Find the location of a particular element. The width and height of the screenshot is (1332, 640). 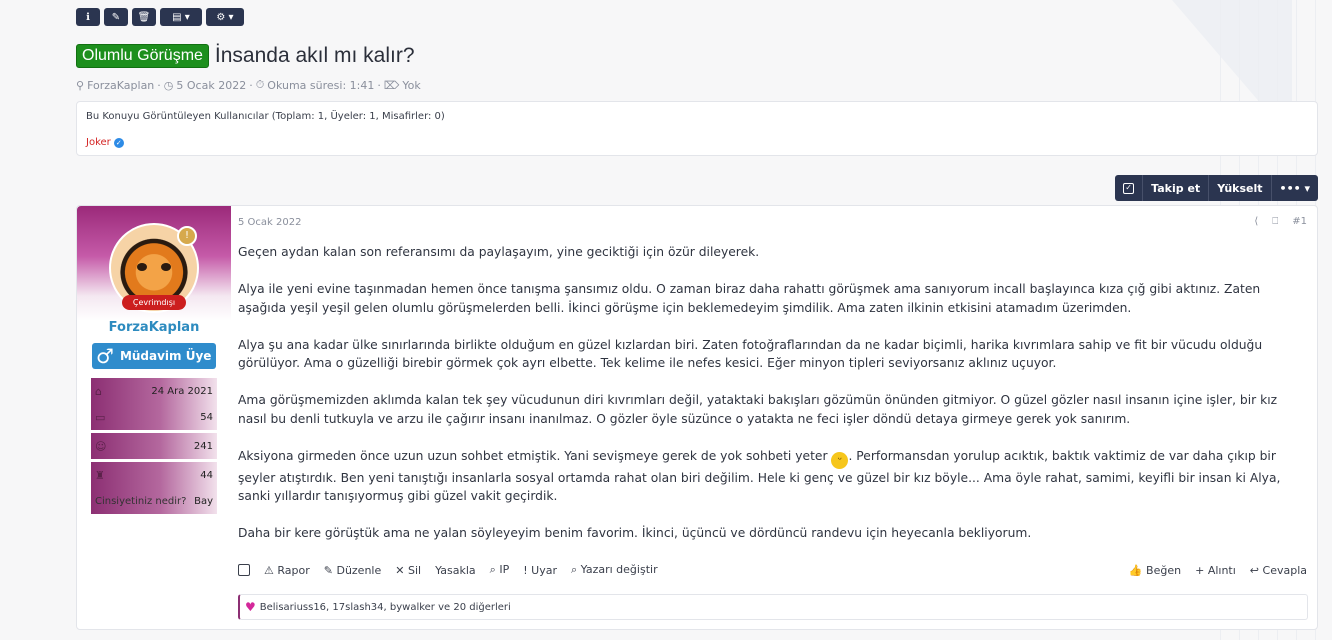

select-thread-button: ✓ is located at coordinates (1129, 188).